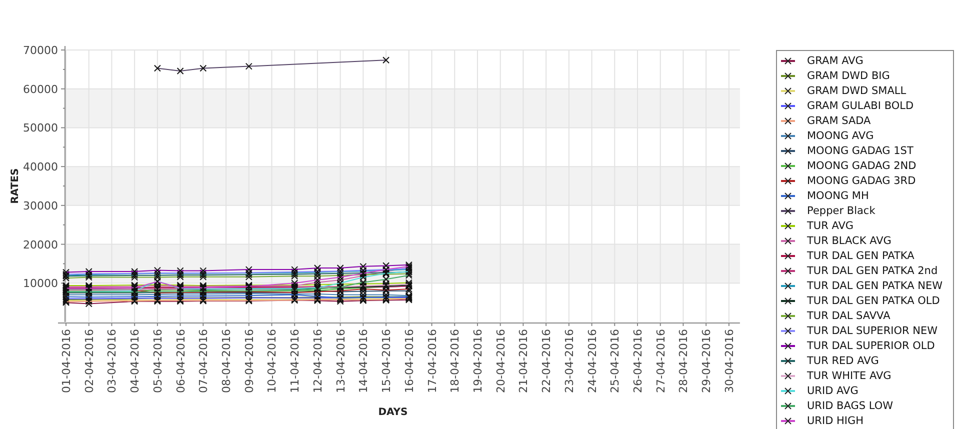  Describe the element at coordinates (861, 180) in the screenshot. I see `legend-label: MOONG GADAG 3RD` at that location.